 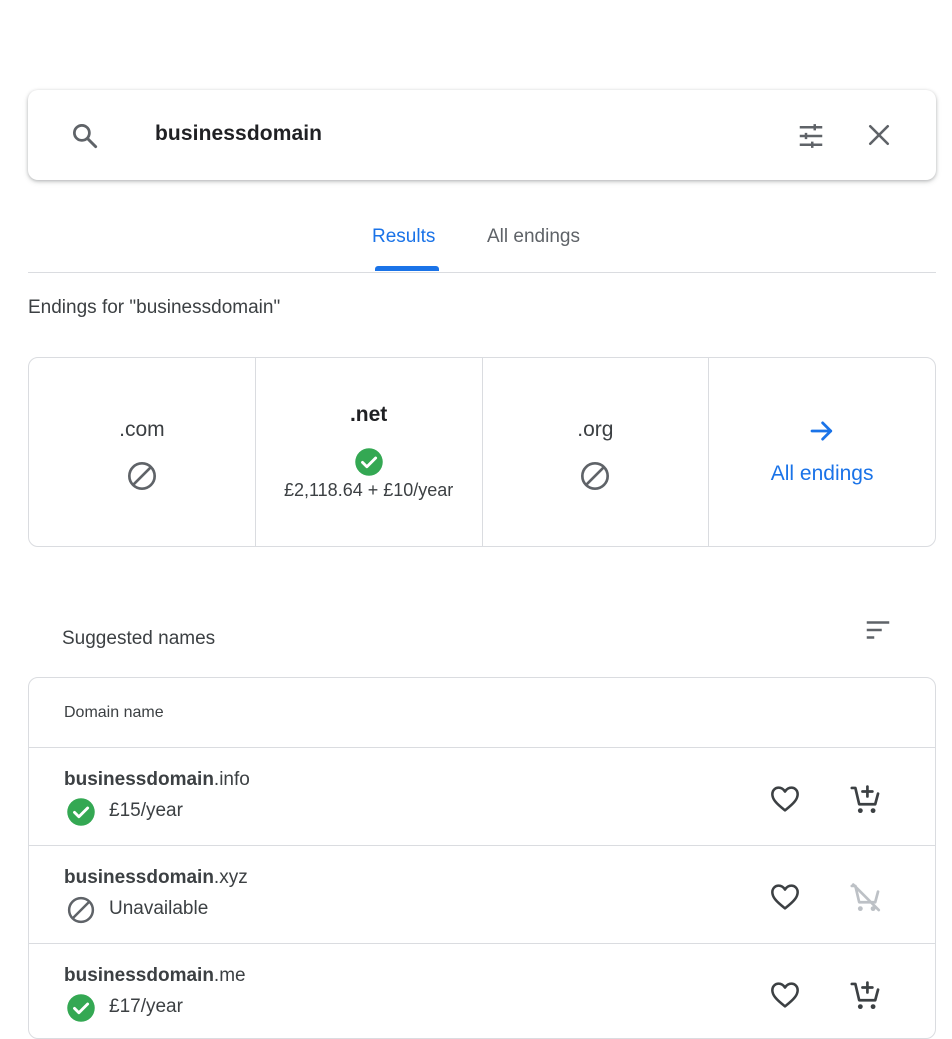 What do you see at coordinates (142, 452) in the screenshot?
I see `ending-card-com: .com` at bounding box center [142, 452].